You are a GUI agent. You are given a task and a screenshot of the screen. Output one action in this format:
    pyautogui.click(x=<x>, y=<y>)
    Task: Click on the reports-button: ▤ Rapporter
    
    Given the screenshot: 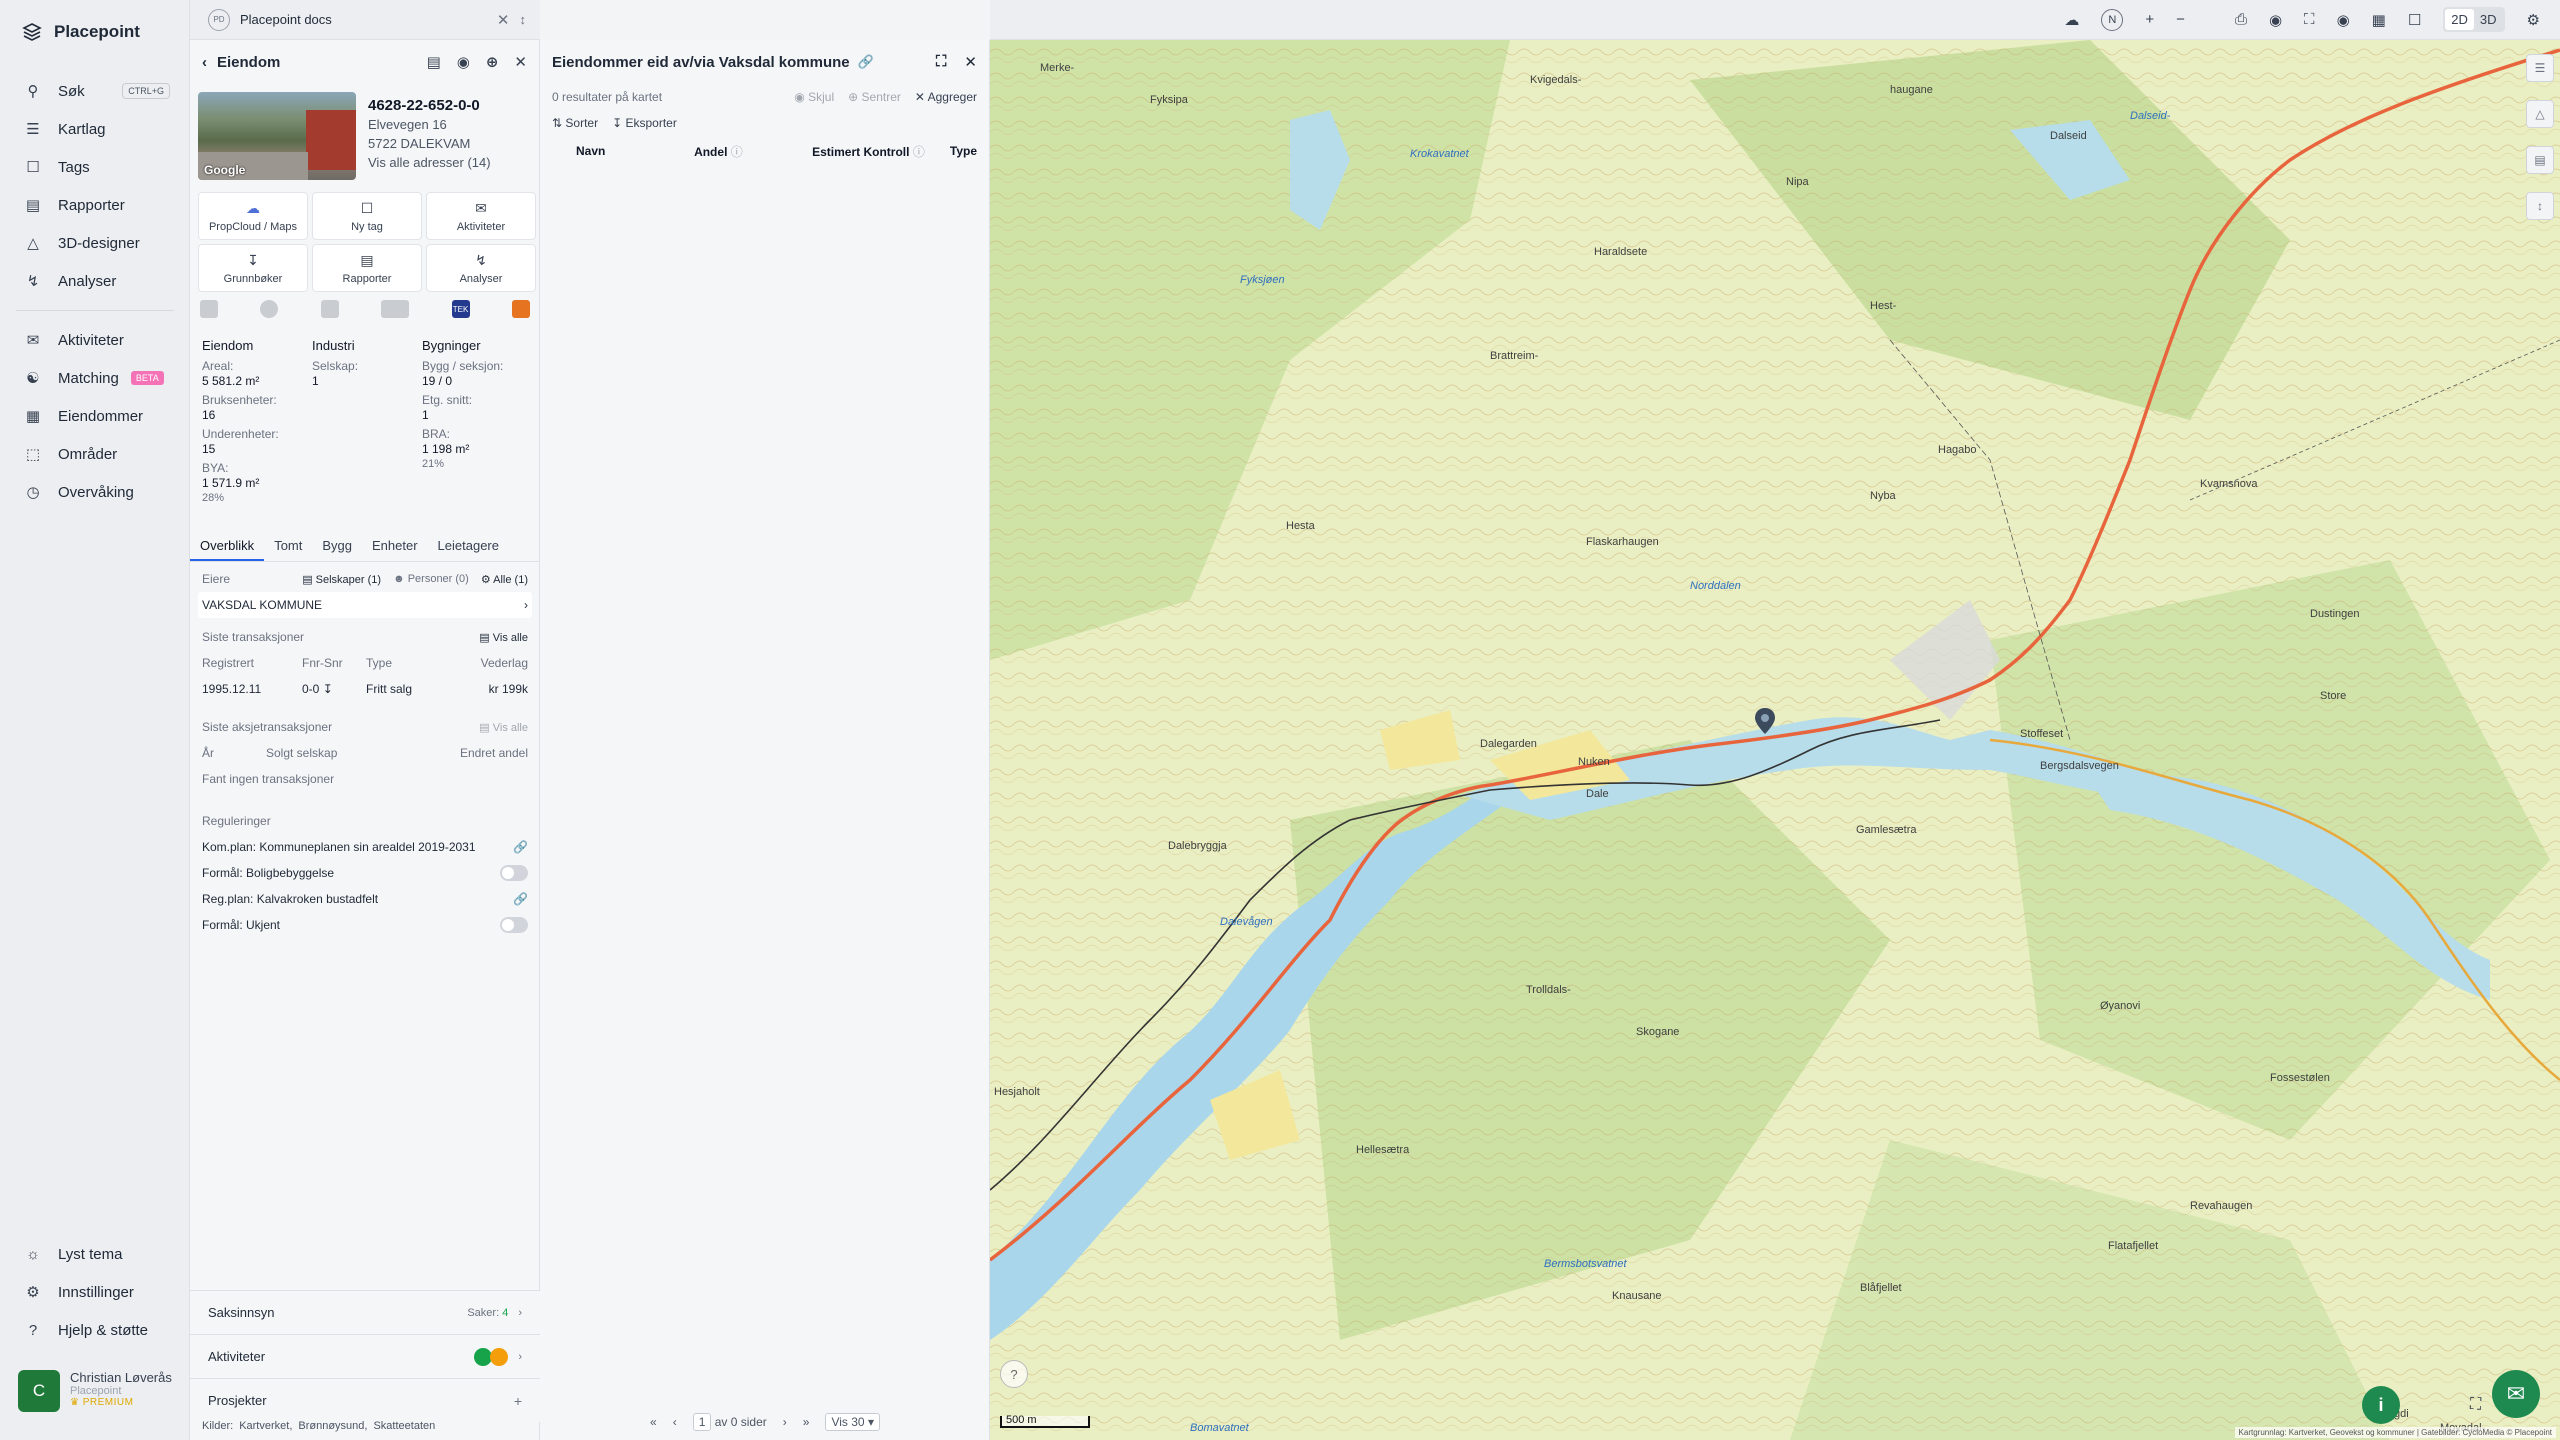 What is the action you would take?
    pyautogui.click(x=367, y=268)
    